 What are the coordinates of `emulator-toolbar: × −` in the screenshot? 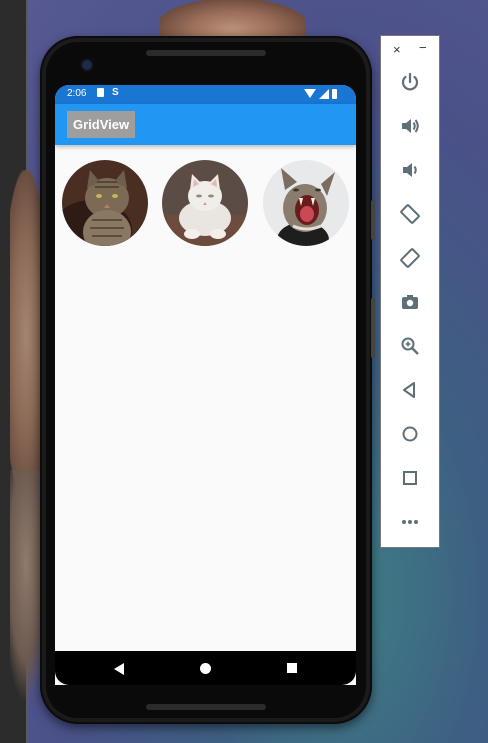 It's located at (410, 291).